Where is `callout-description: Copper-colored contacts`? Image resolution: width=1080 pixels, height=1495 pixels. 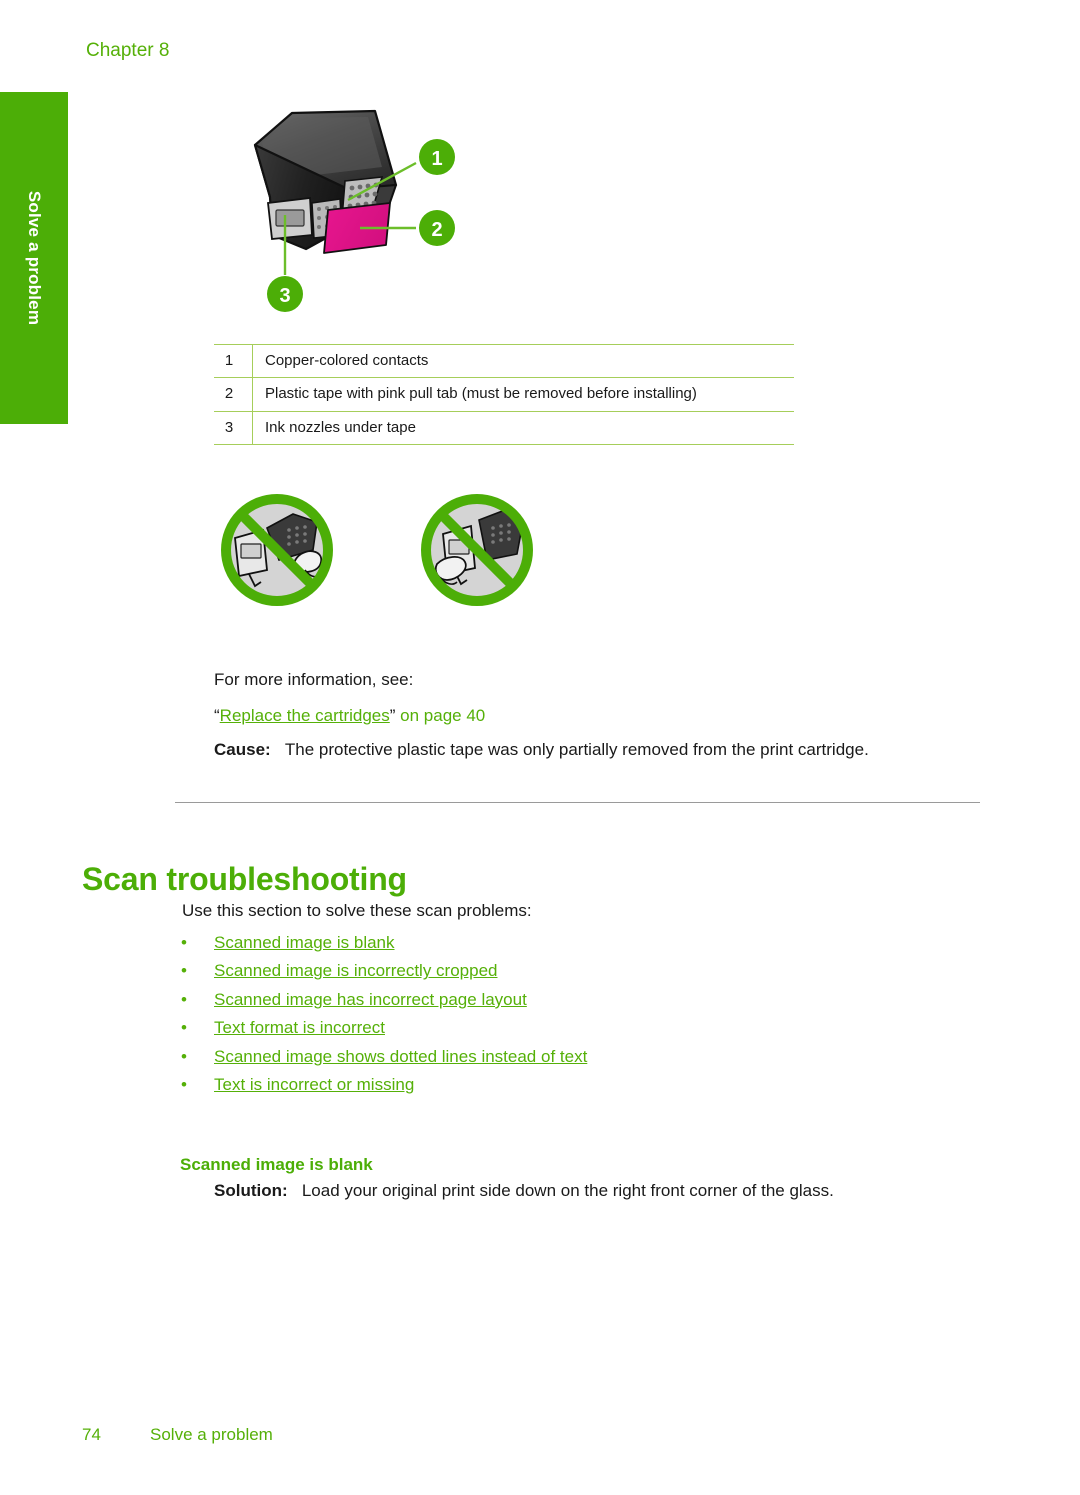
callout-description: Copper-colored contacts is located at coordinates (523, 361).